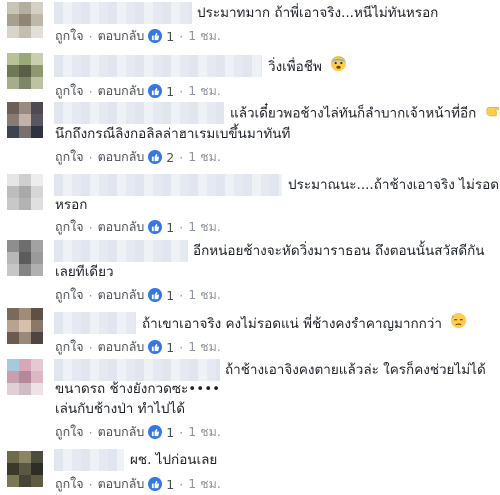  What do you see at coordinates (138, 389) in the screenshot?
I see `comment-text-line-2: ขนาดรถ ช้างยังกวดซะ••••` at bounding box center [138, 389].